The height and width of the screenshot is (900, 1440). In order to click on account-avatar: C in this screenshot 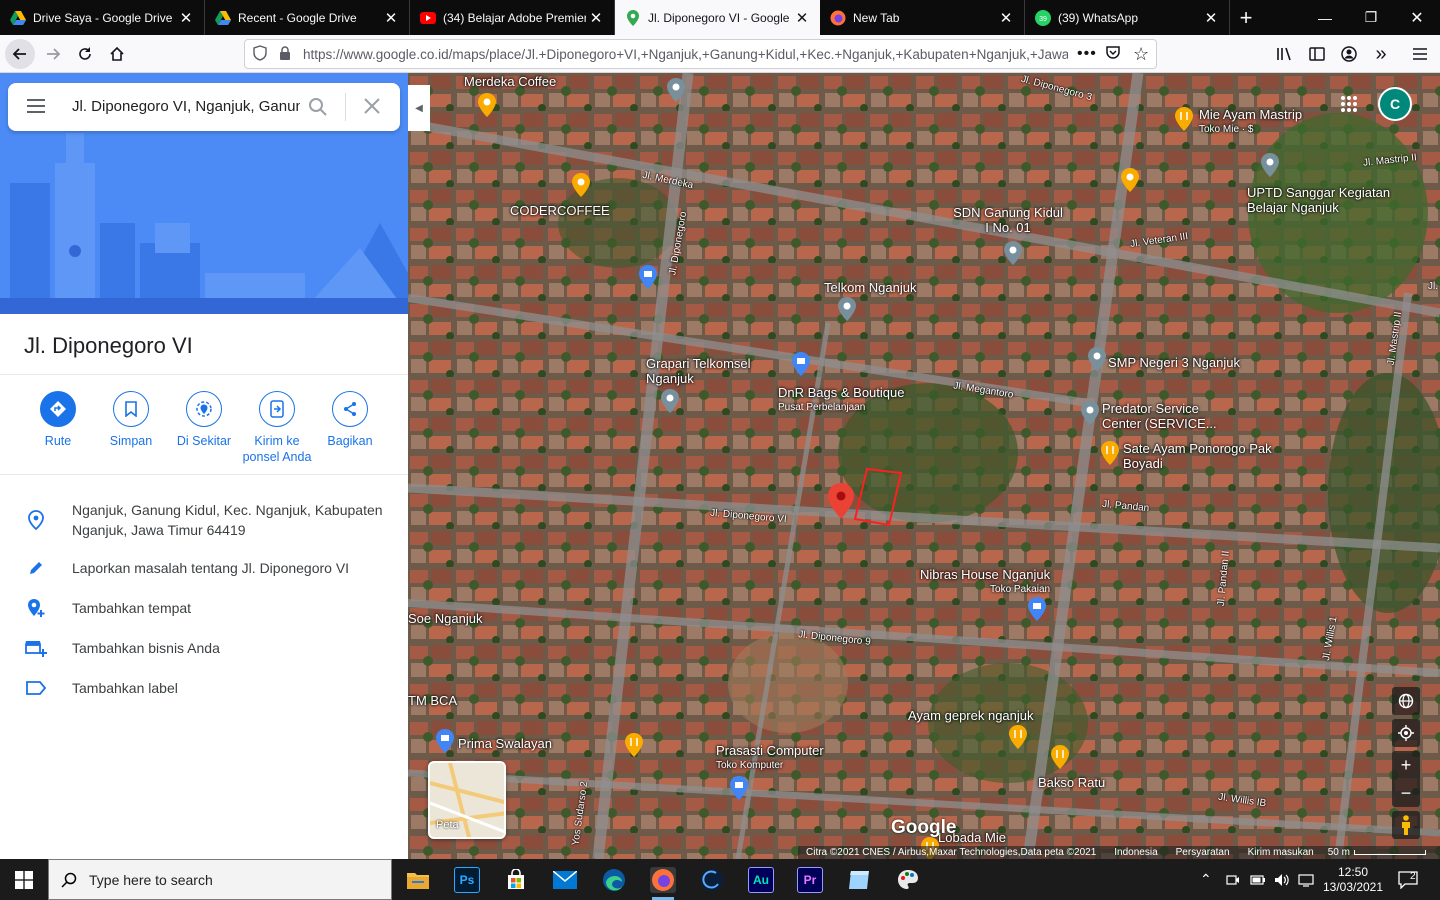, I will do `click(1395, 104)`.